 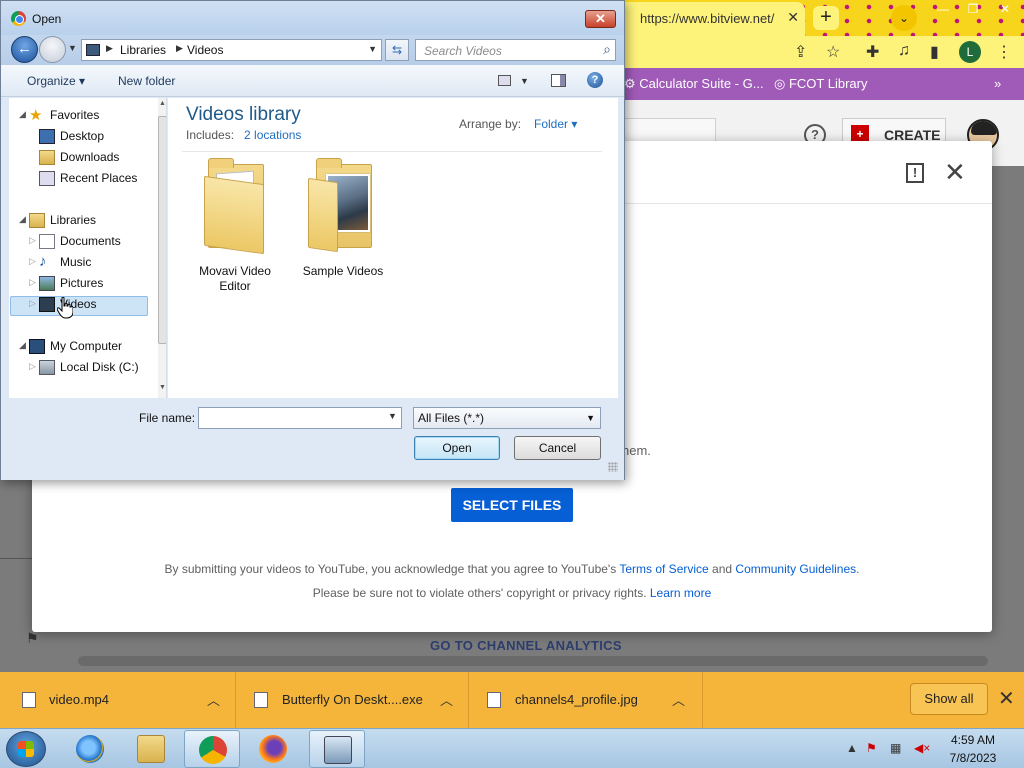 I want to click on image-file-icon, so click(x=494, y=700).